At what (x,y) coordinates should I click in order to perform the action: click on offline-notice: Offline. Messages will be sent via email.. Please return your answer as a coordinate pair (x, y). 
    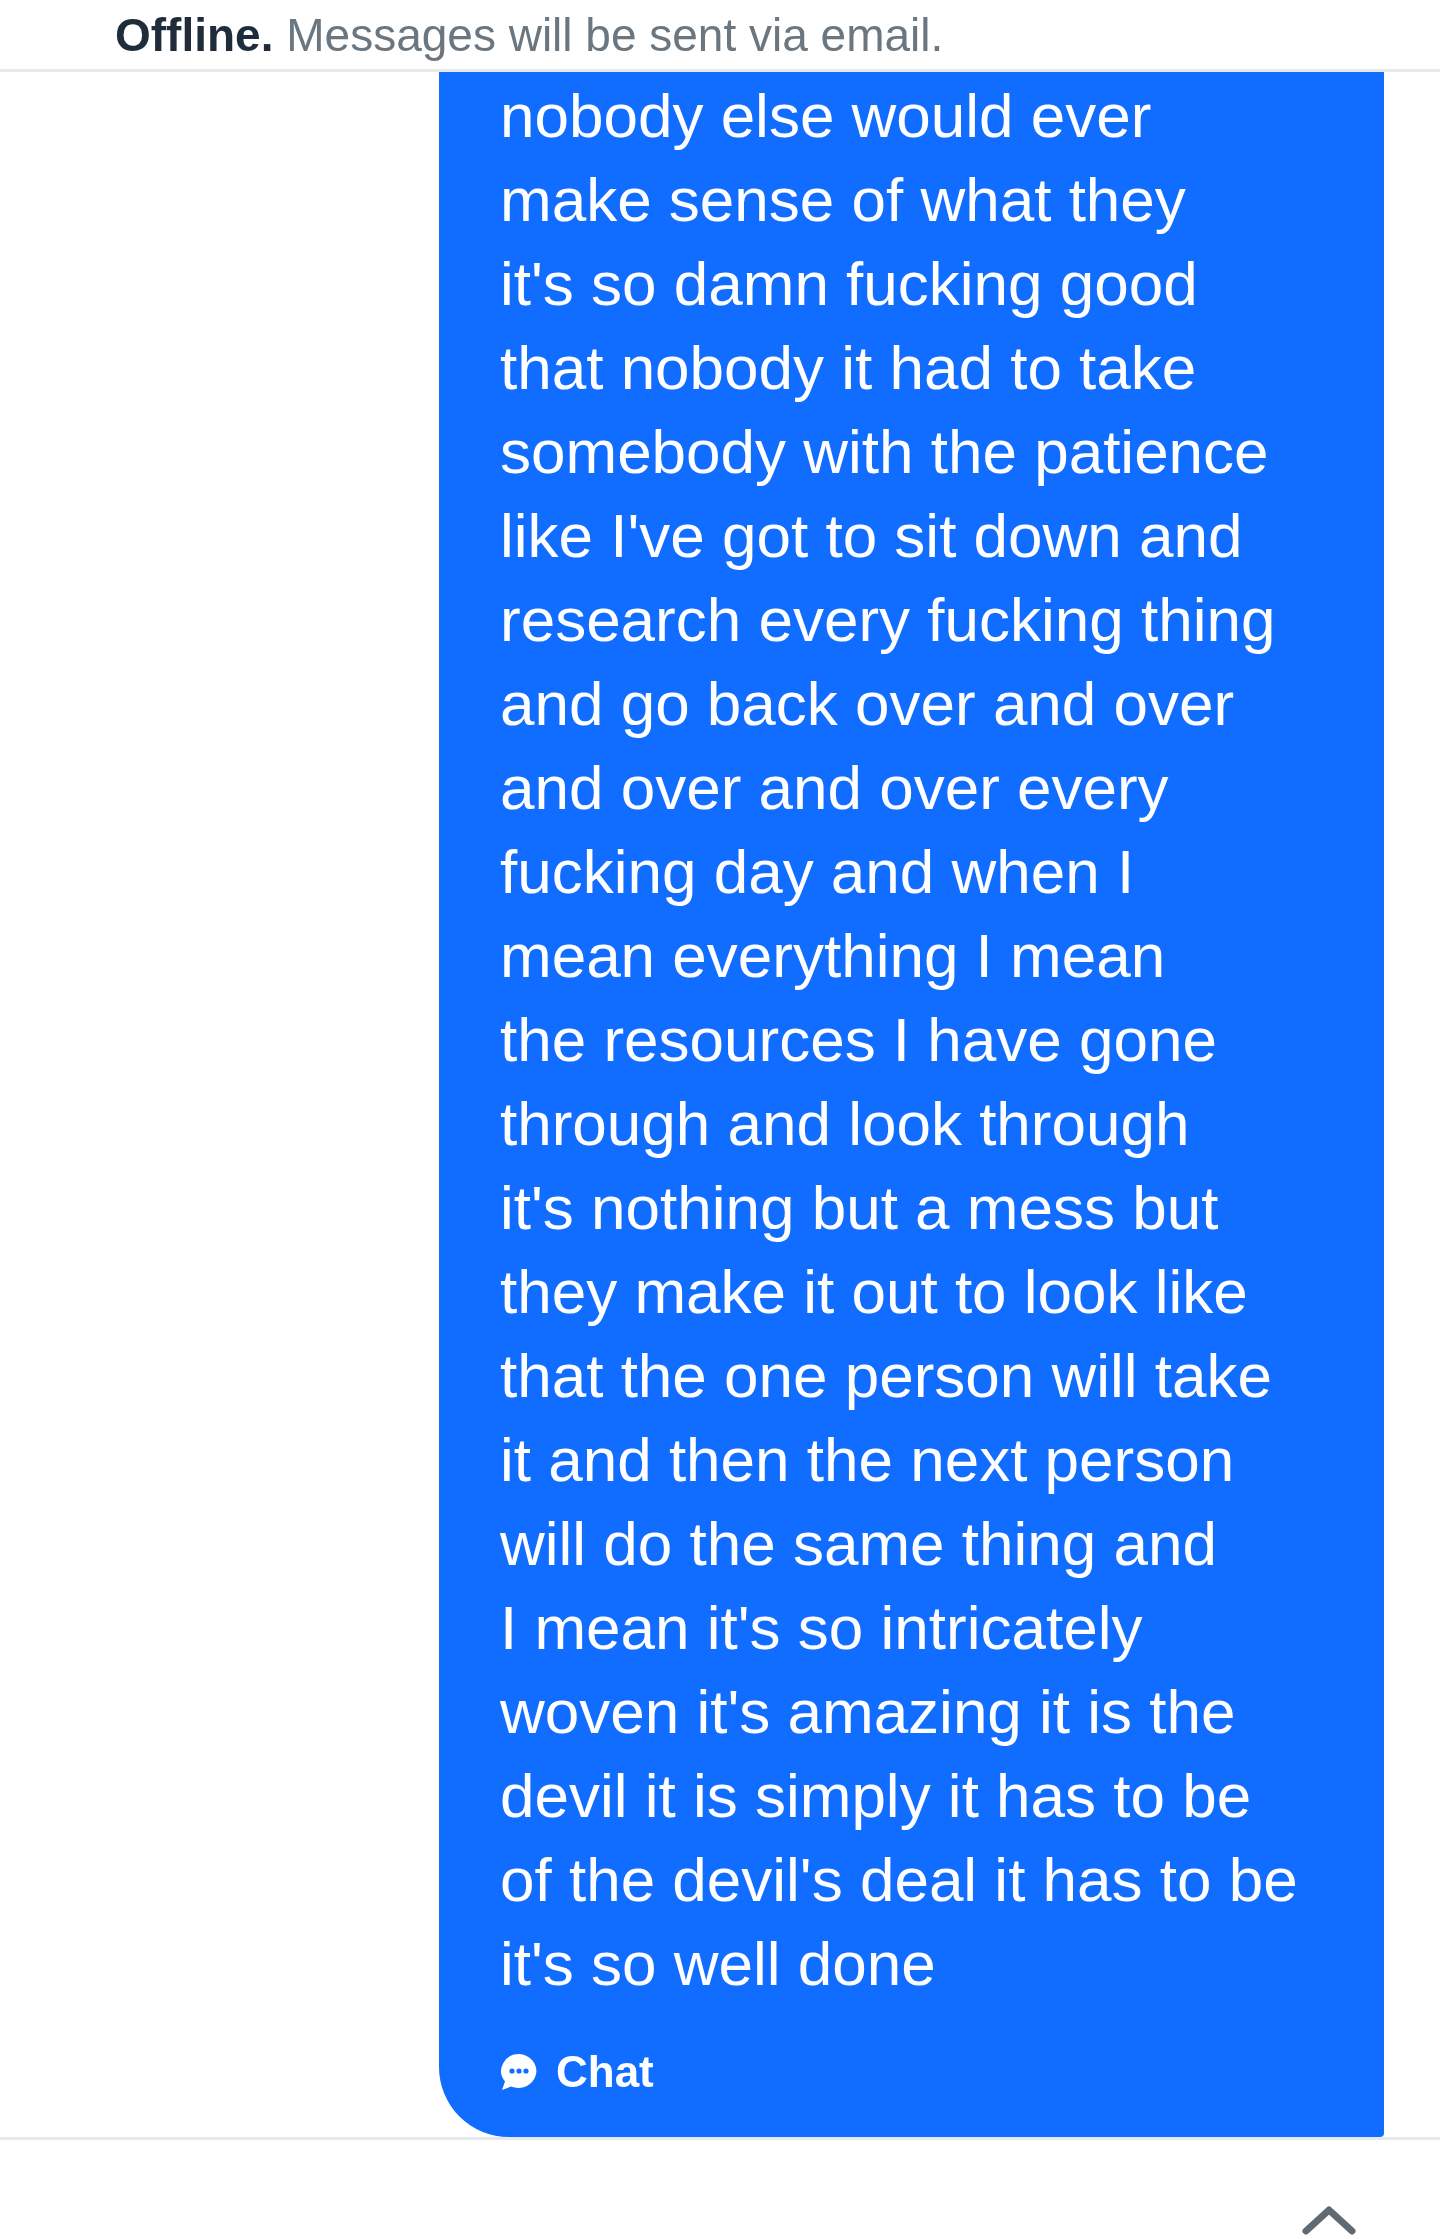
    Looking at the image, I should click on (529, 35).